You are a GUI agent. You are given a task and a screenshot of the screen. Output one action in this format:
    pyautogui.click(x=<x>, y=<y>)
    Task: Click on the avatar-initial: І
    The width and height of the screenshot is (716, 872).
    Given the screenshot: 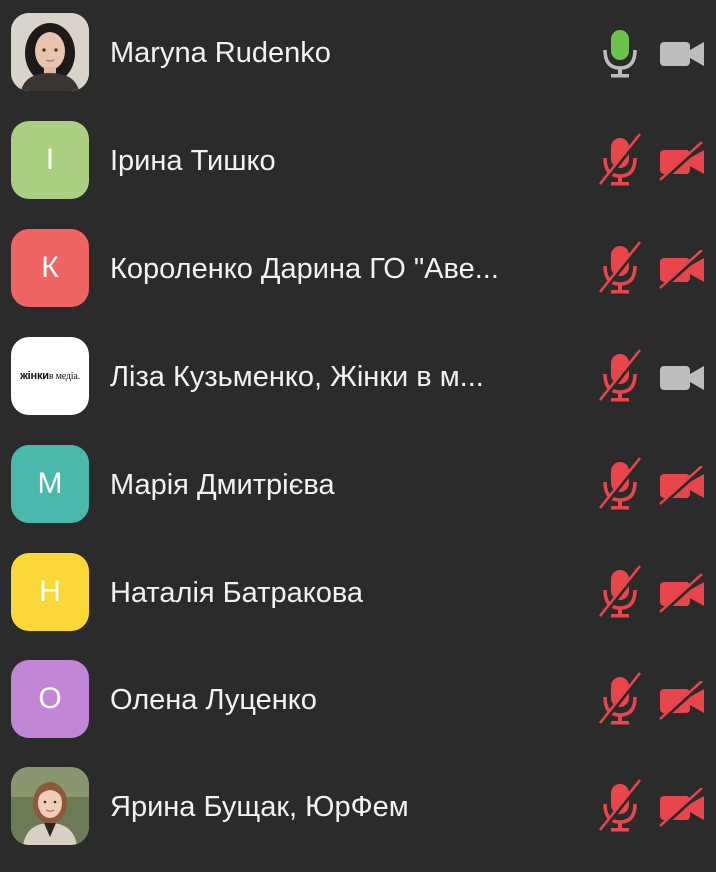 What is the action you would take?
    pyautogui.click(x=50, y=159)
    